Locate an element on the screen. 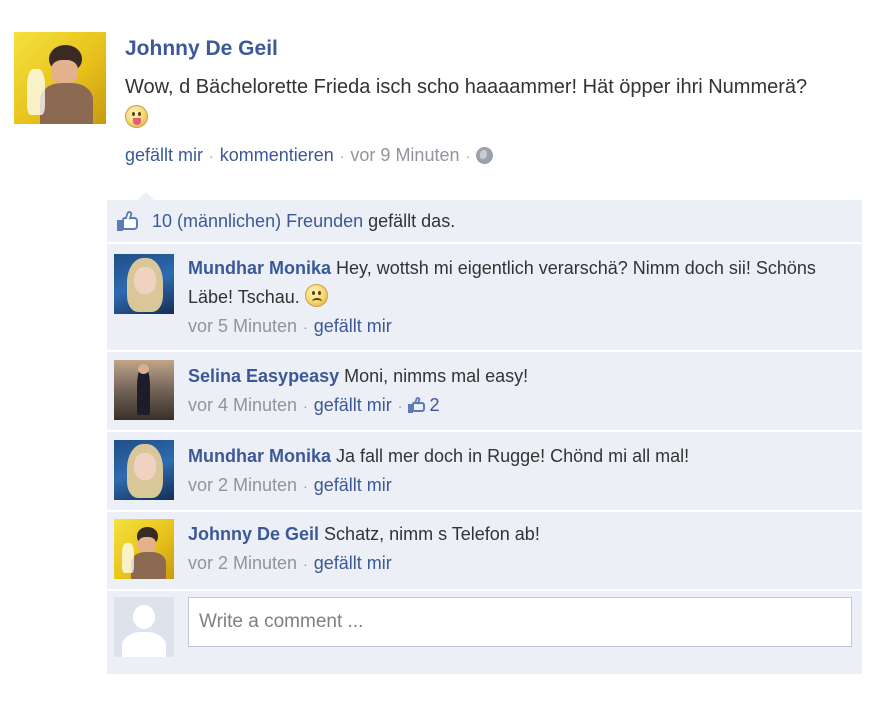 This screenshot has height=726, width=873. post-meta: gefällt mir · kommentieren · vor 9 Minuten · is located at coordinates (309, 155).